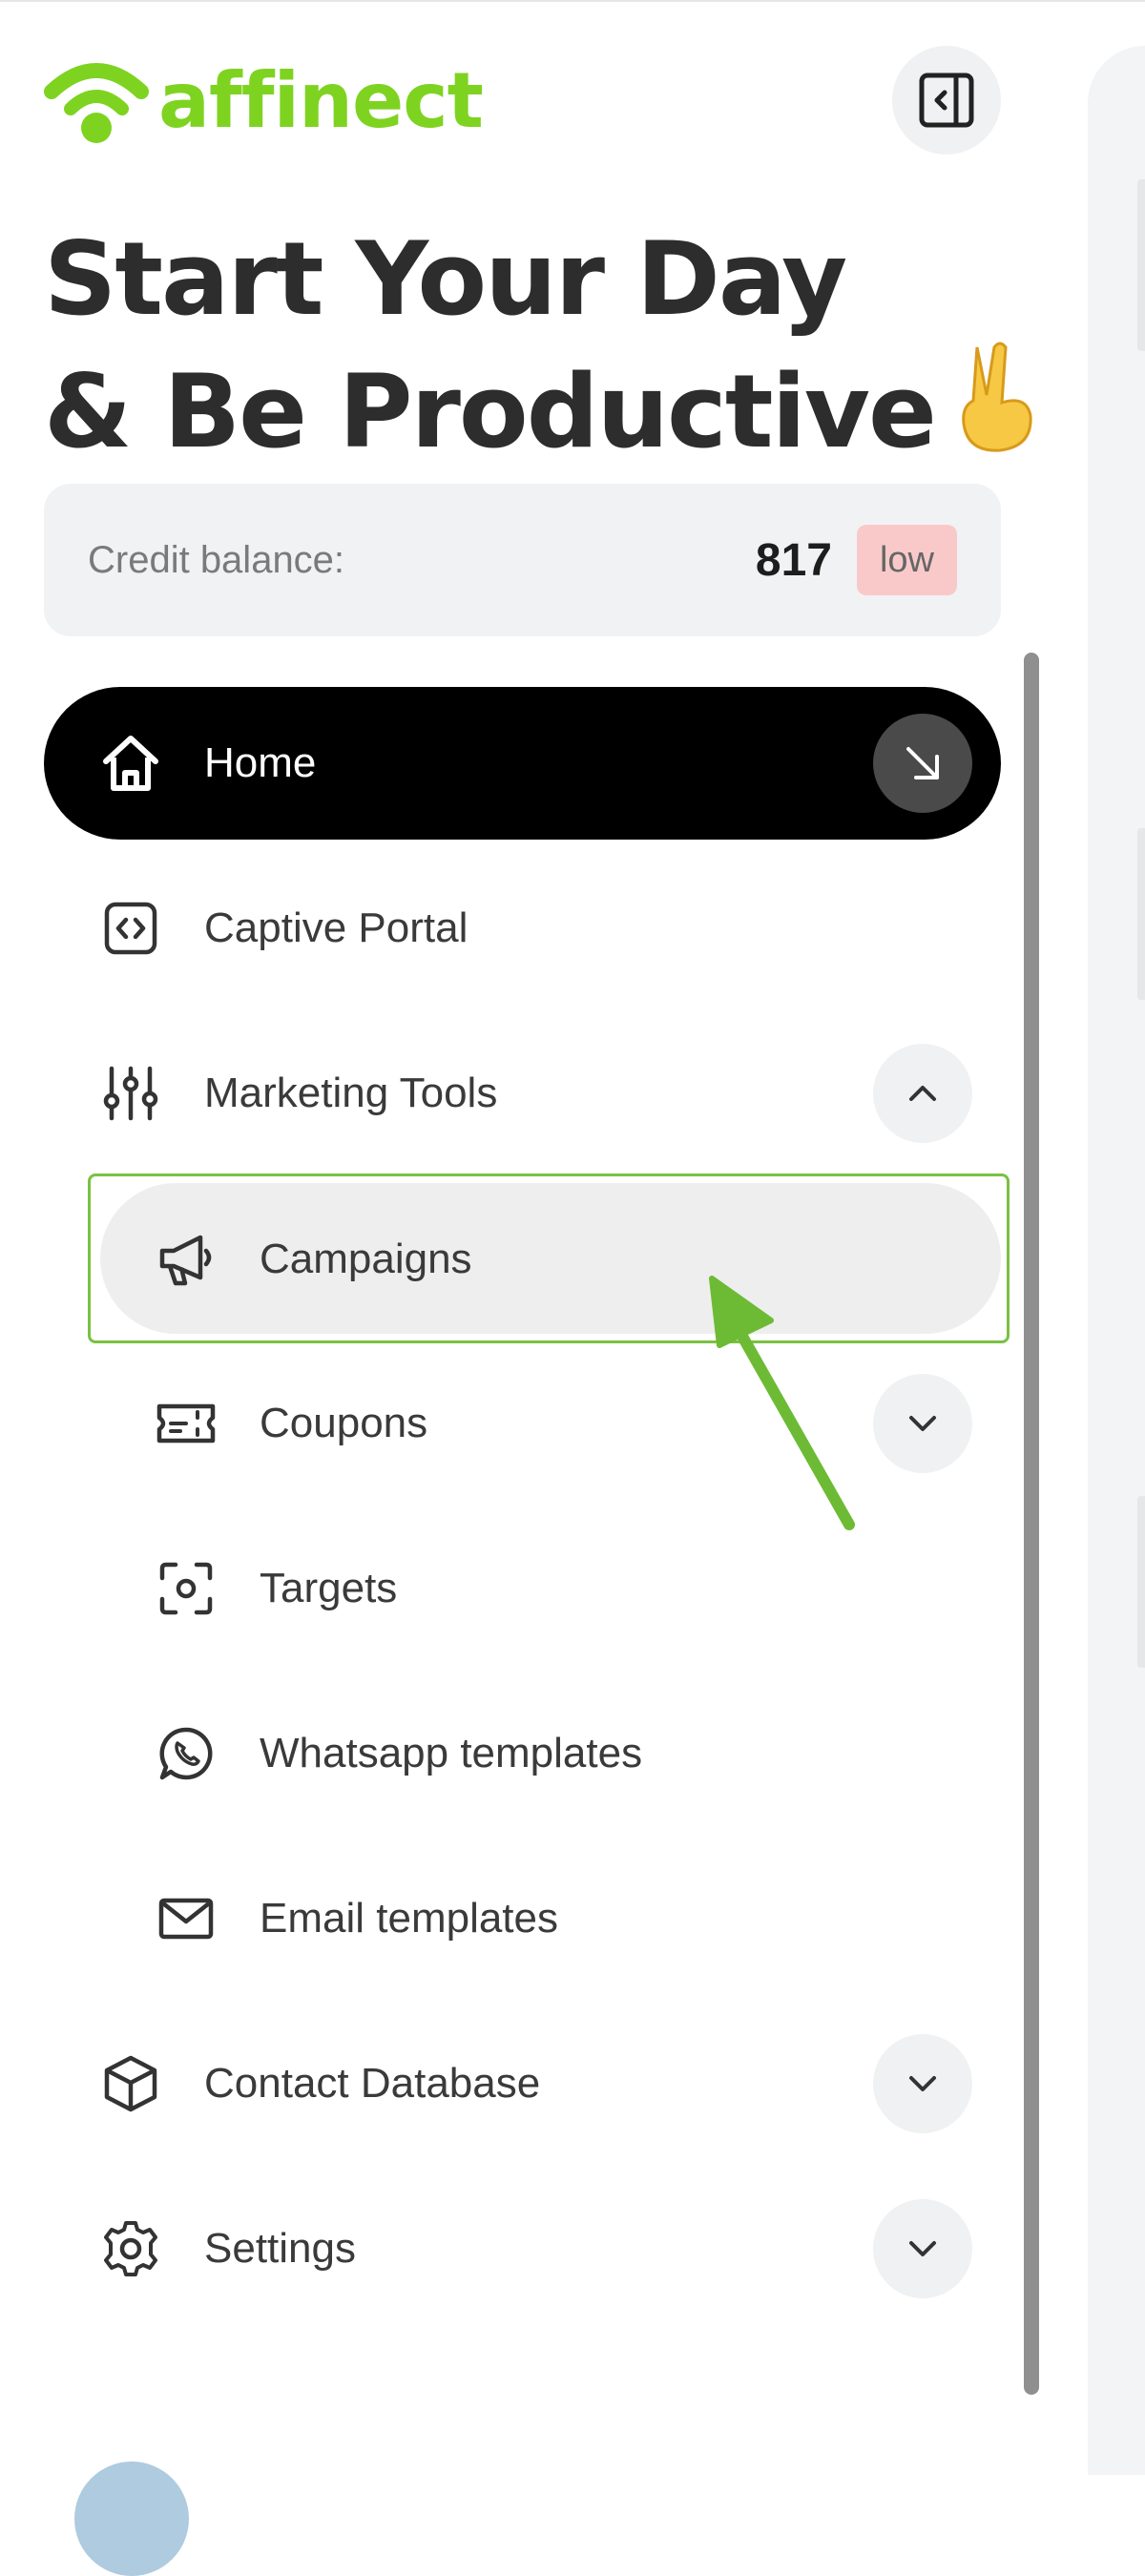 Image resolution: width=1145 pixels, height=2576 pixels. Describe the element at coordinates (131, 928) in the screenshot. I see `code-icon` at that location.